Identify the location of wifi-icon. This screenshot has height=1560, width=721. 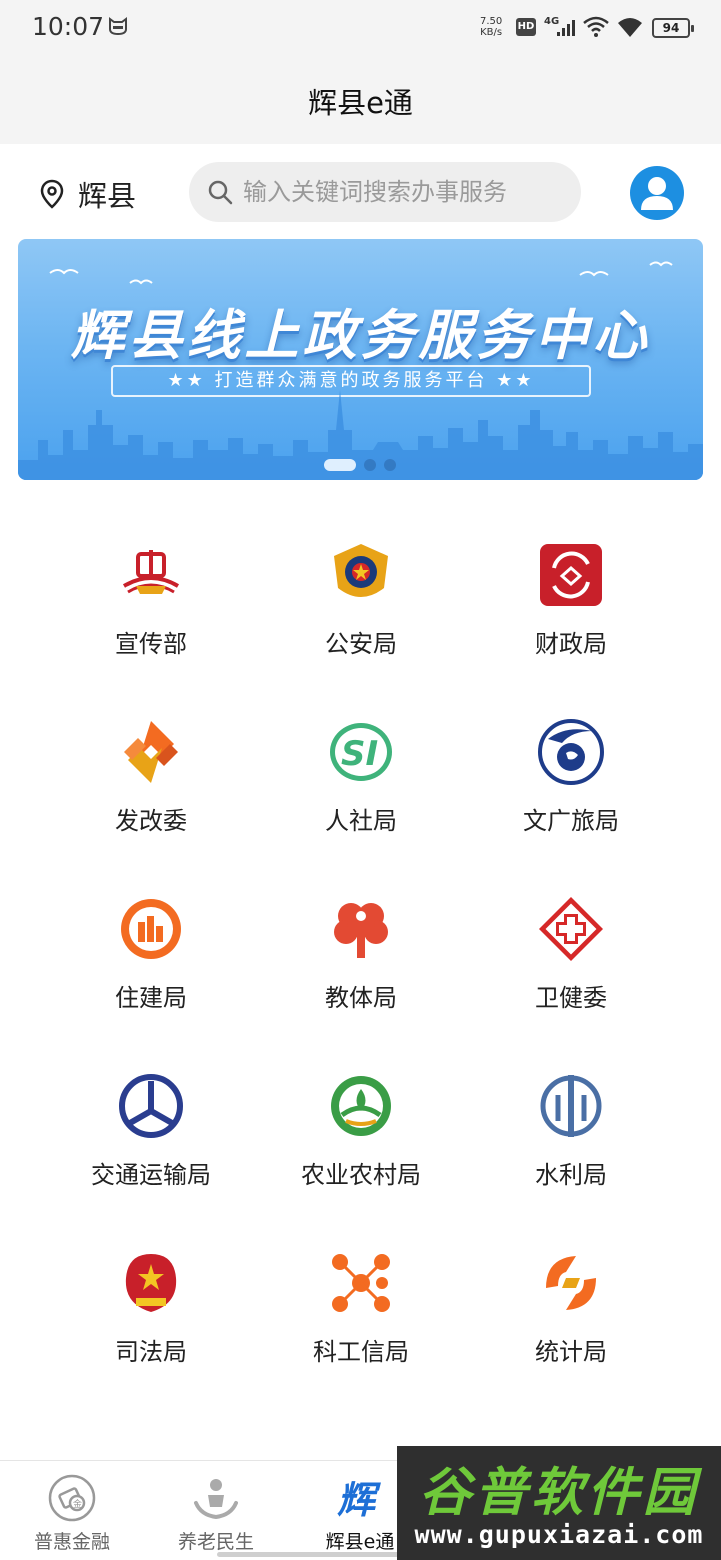
(596, 26).